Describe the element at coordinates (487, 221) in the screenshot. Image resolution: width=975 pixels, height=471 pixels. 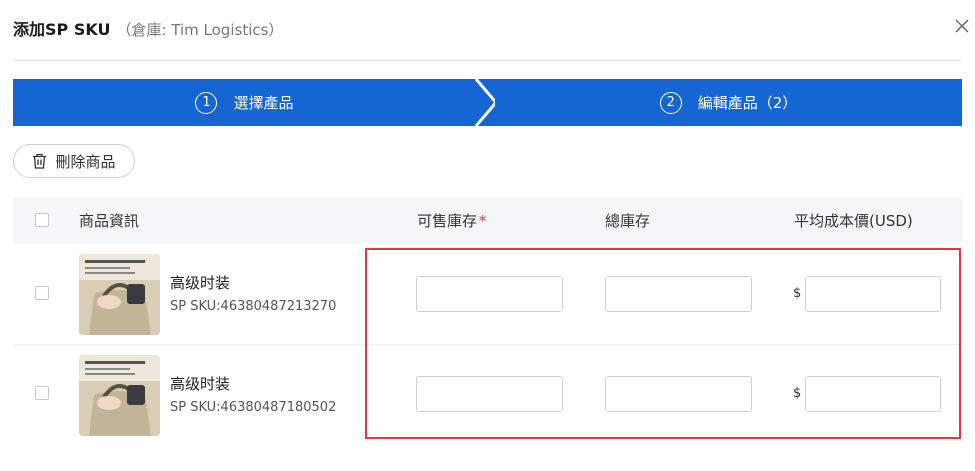
I see `table-header: 商品資訊 可售庫存 * 總庫存 平均成本價(USD)` at that location.